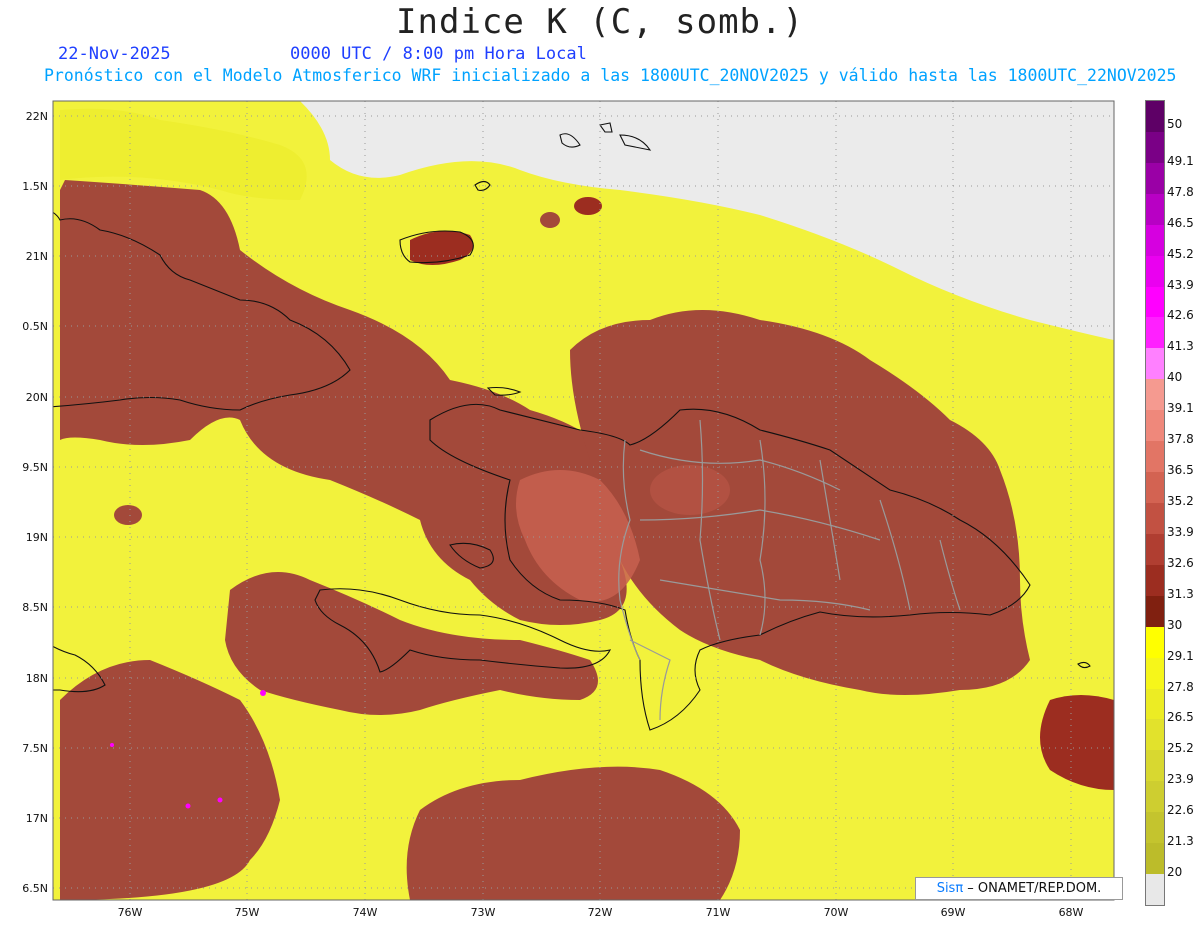  I want to click on color-scale-label: 46.5, so click(1180, 222).